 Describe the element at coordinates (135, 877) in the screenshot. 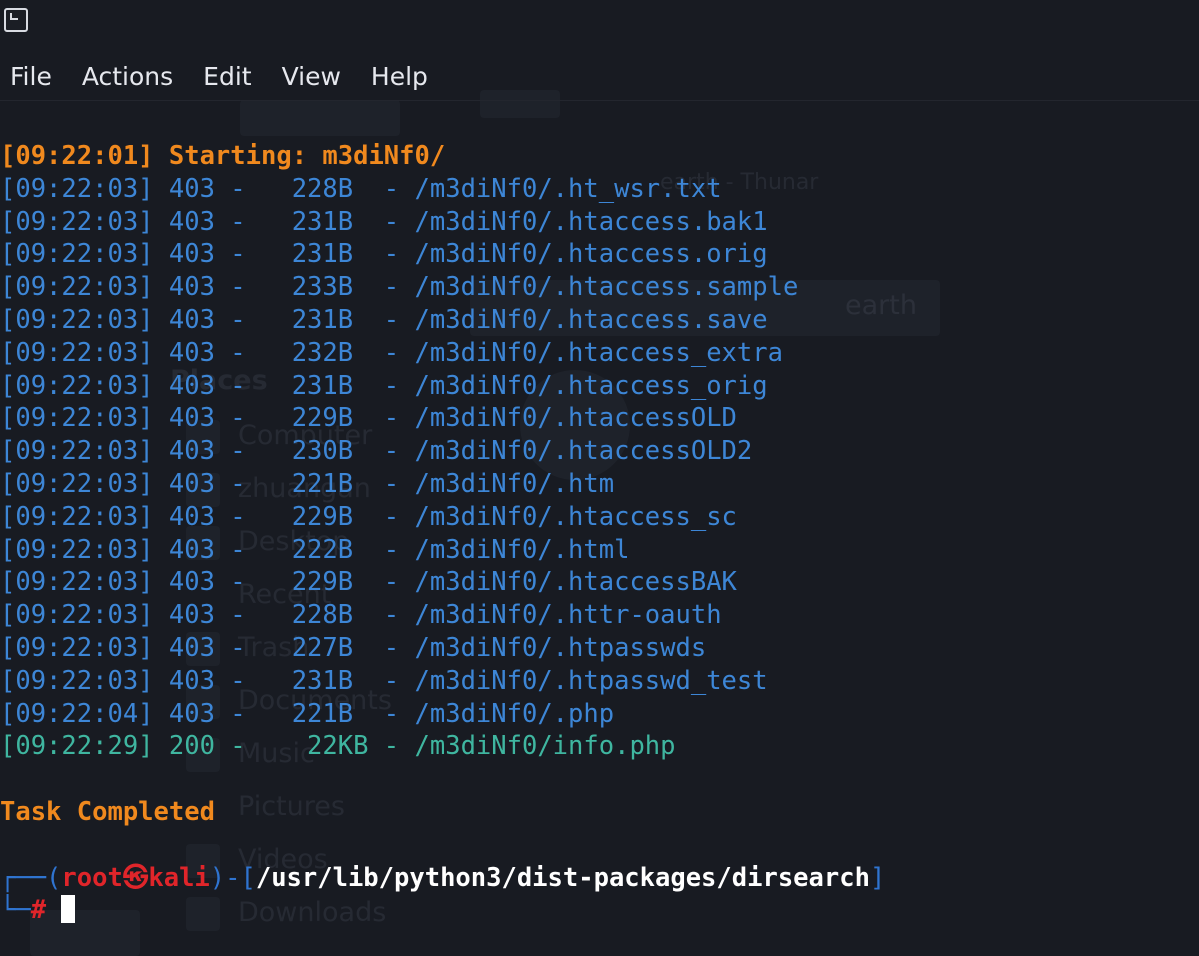

I see `prompt-at-symbol: ㉿` at that location.